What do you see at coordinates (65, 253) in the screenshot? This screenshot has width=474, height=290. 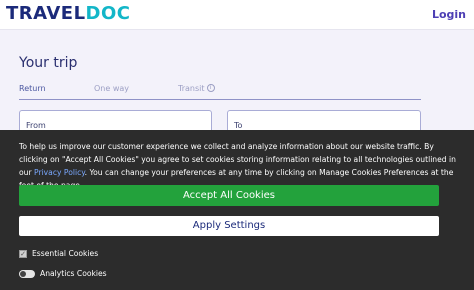 I see `essential-cookies-label: Essential Cookies` at bounding box center [65, 253].